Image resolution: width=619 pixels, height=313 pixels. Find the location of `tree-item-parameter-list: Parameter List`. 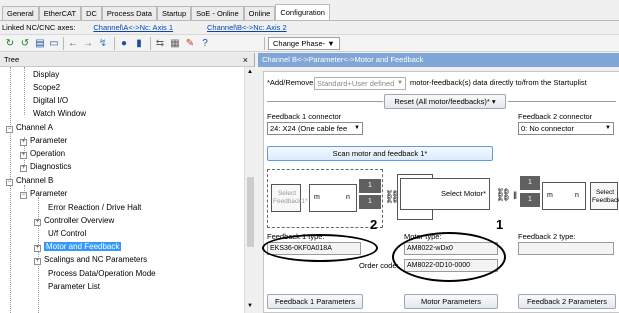

tree-item-parameter-list: Parameter List is located at coordinates (74, 286).